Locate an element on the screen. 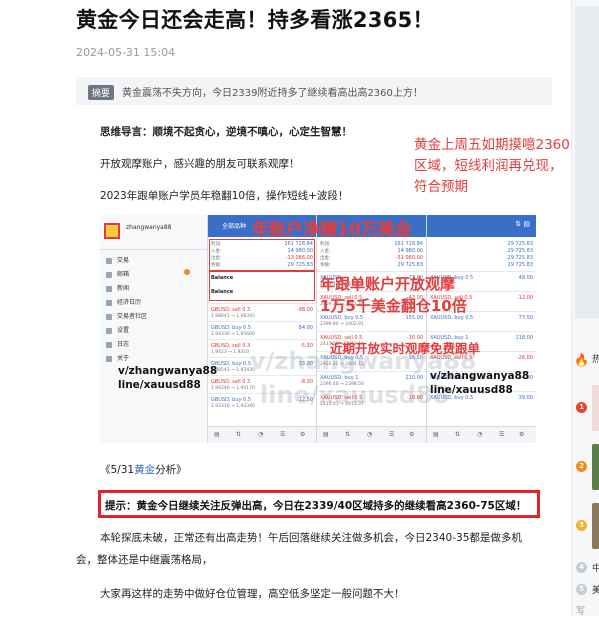 The height and width of the screenshot is (617, 599). keyword-link: 黄金 is located at coordinates (144, 470).